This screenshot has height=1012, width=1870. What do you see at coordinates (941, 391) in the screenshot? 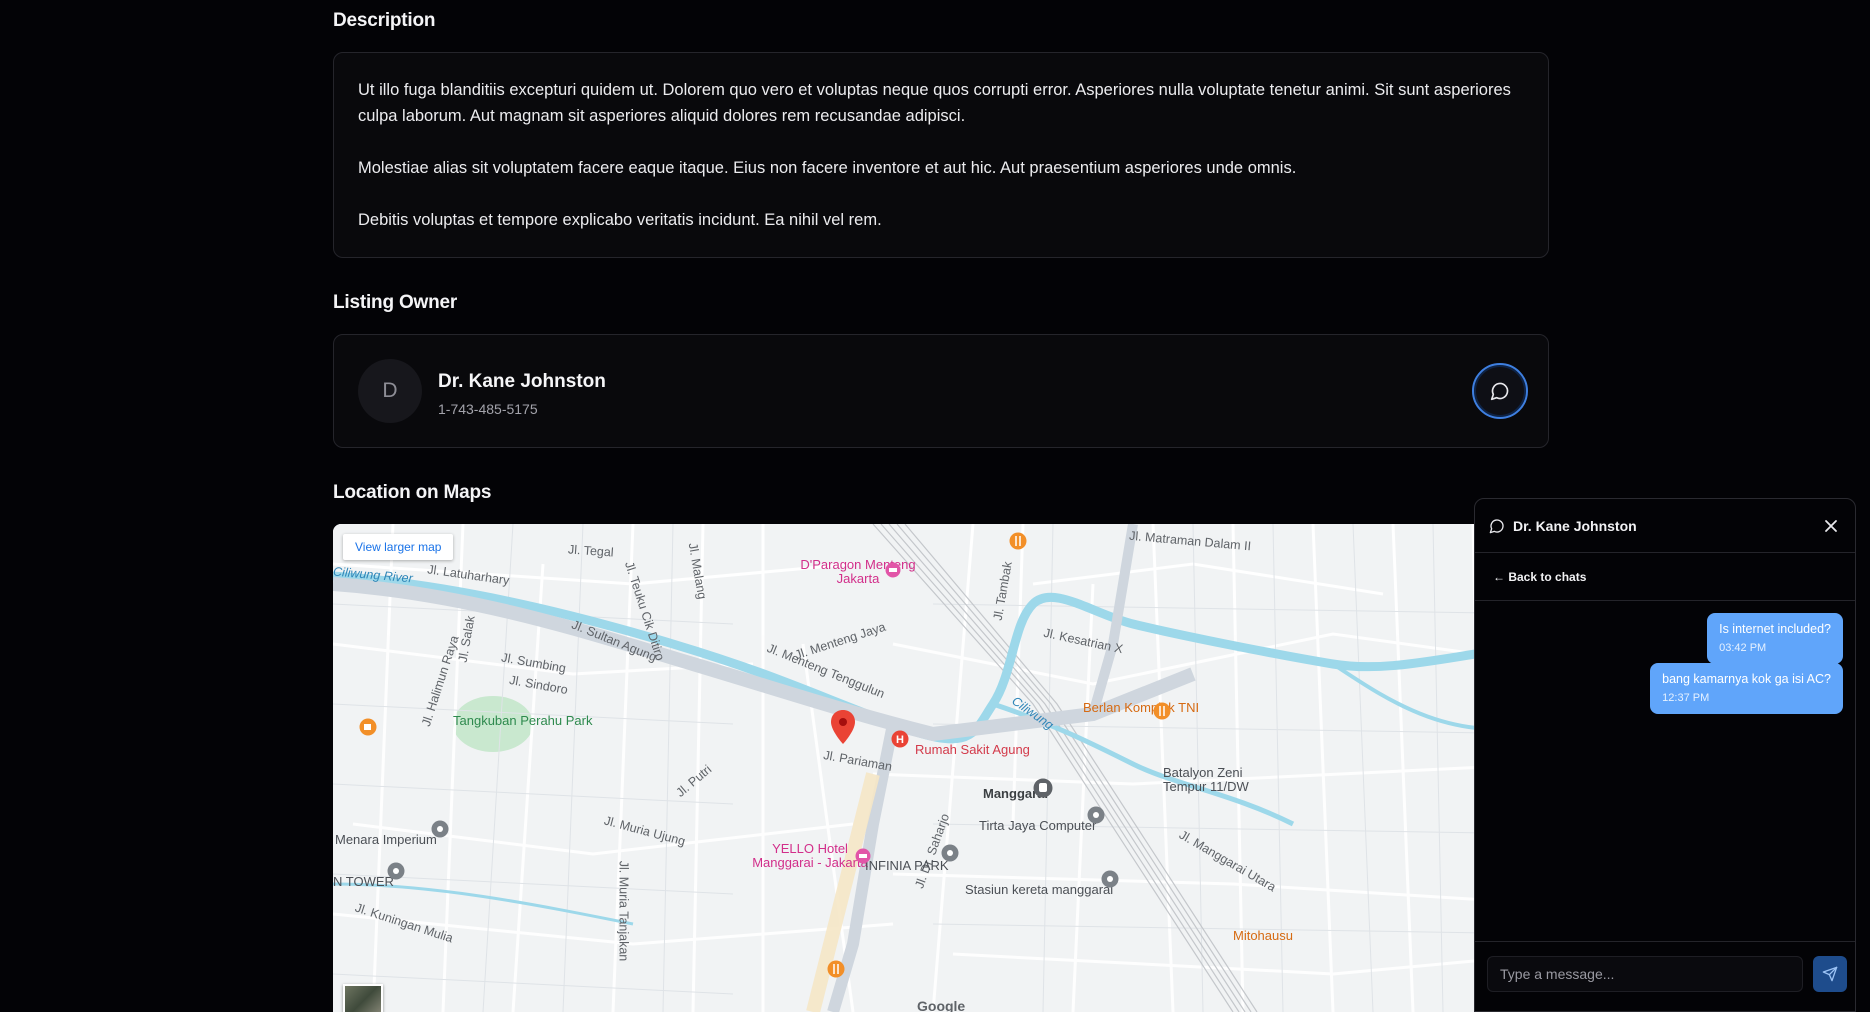
I see `owner-card: D Dr. Kane Johnston 1-743-485-5175` at bounding box center [941, 391].